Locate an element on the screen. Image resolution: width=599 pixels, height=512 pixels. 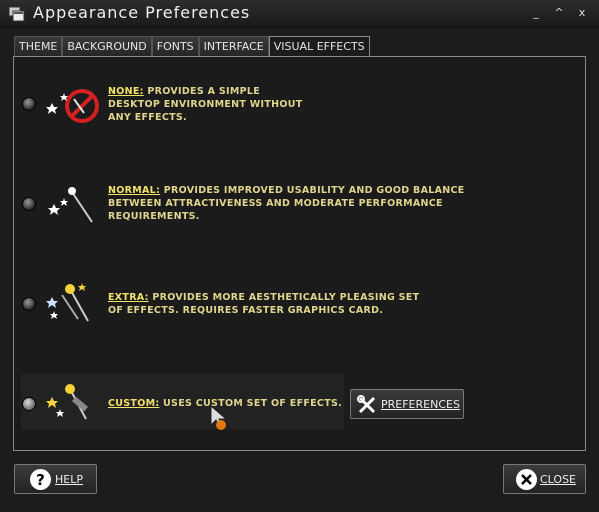
preferences-label: PREFERENCES is located at coordinates (420, 404).